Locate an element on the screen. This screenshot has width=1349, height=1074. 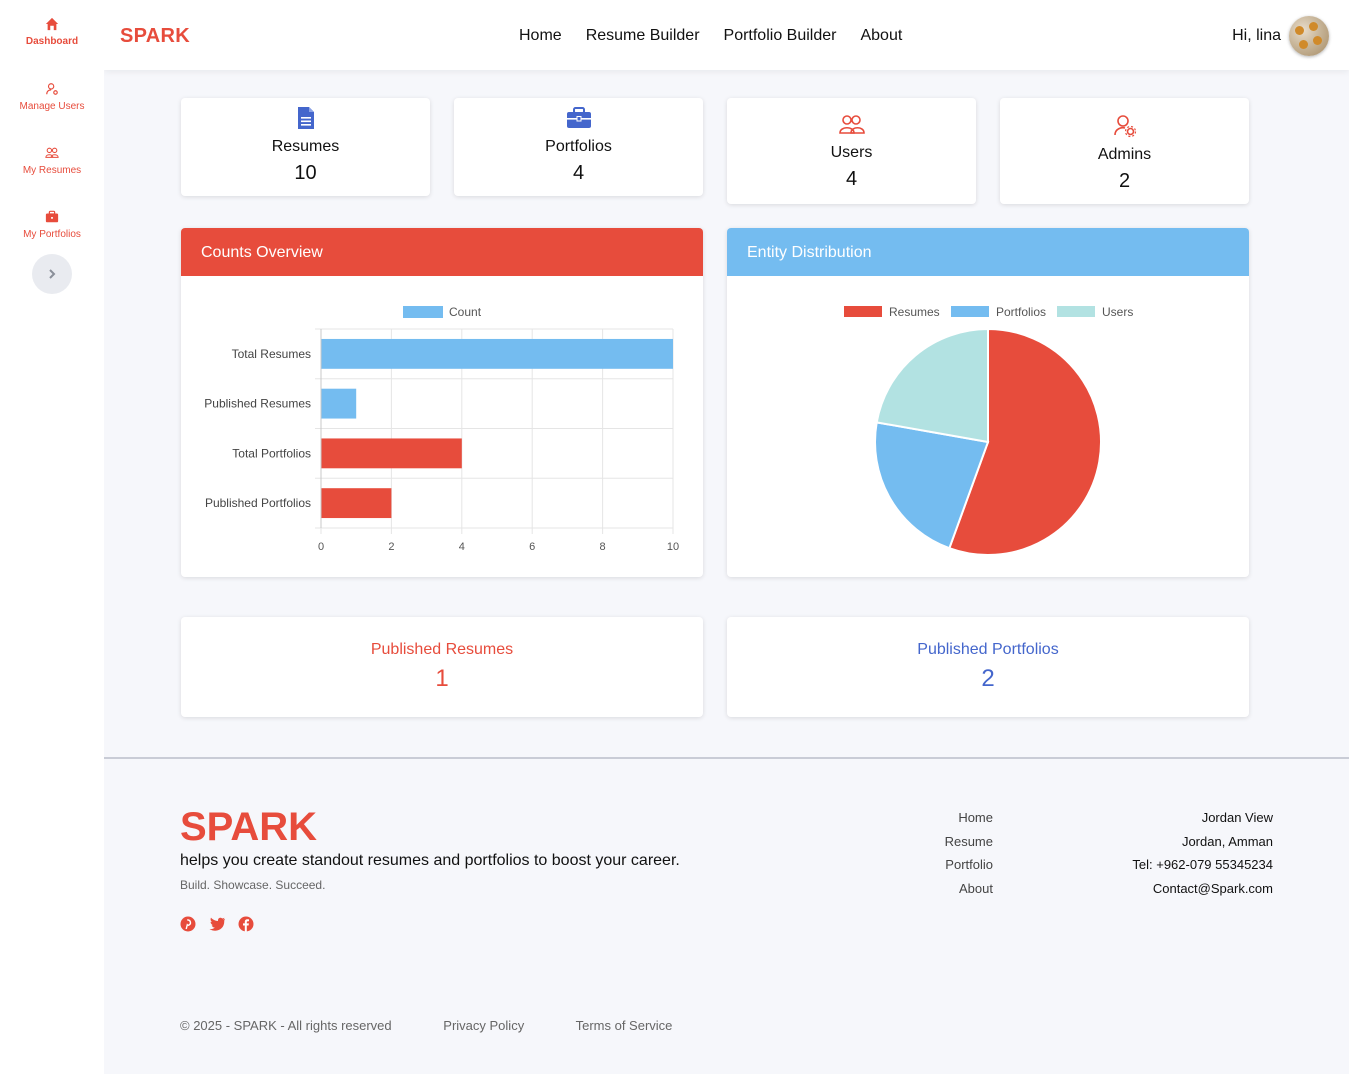
footer-link-about: About is located at coordinates (969, 889).